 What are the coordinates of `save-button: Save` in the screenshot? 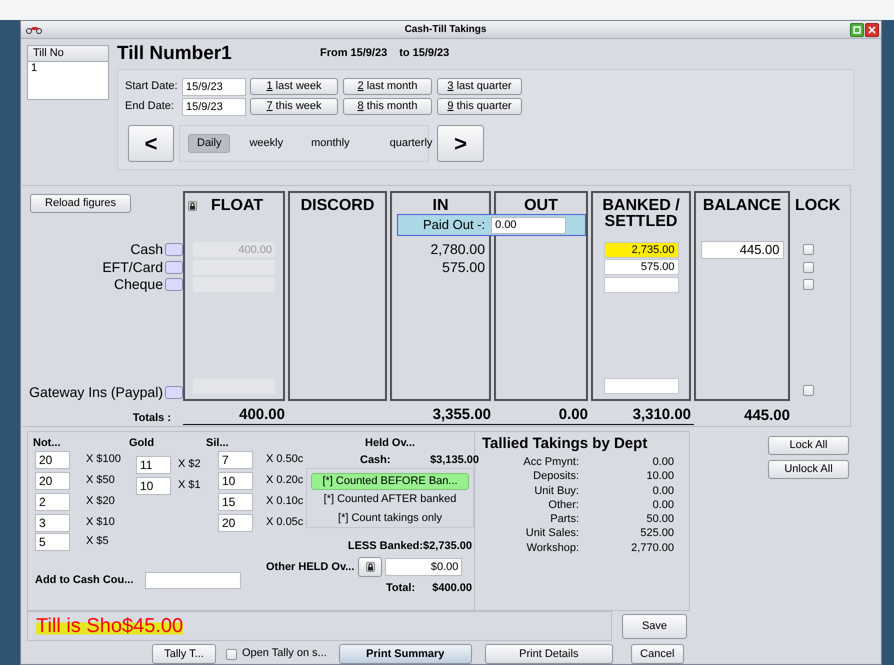 It's located at (654, 626).